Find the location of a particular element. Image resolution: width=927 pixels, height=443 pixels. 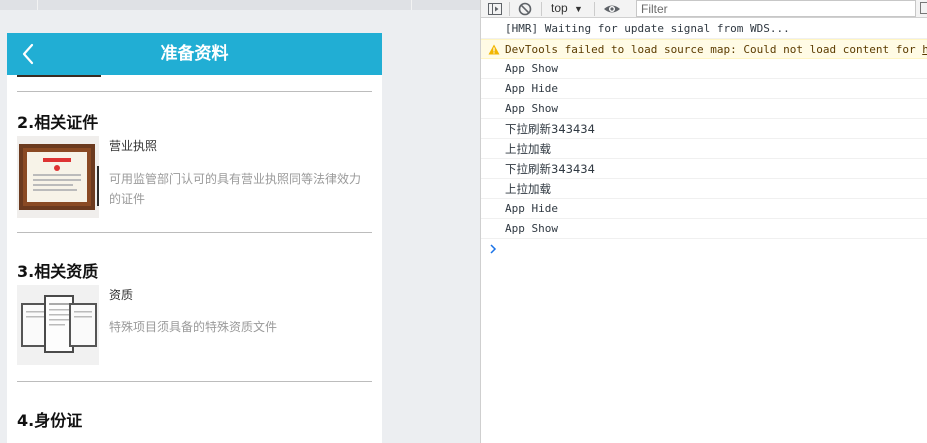

dropdown-arrow-icon: ▼ is located at coordinates (578, 9).